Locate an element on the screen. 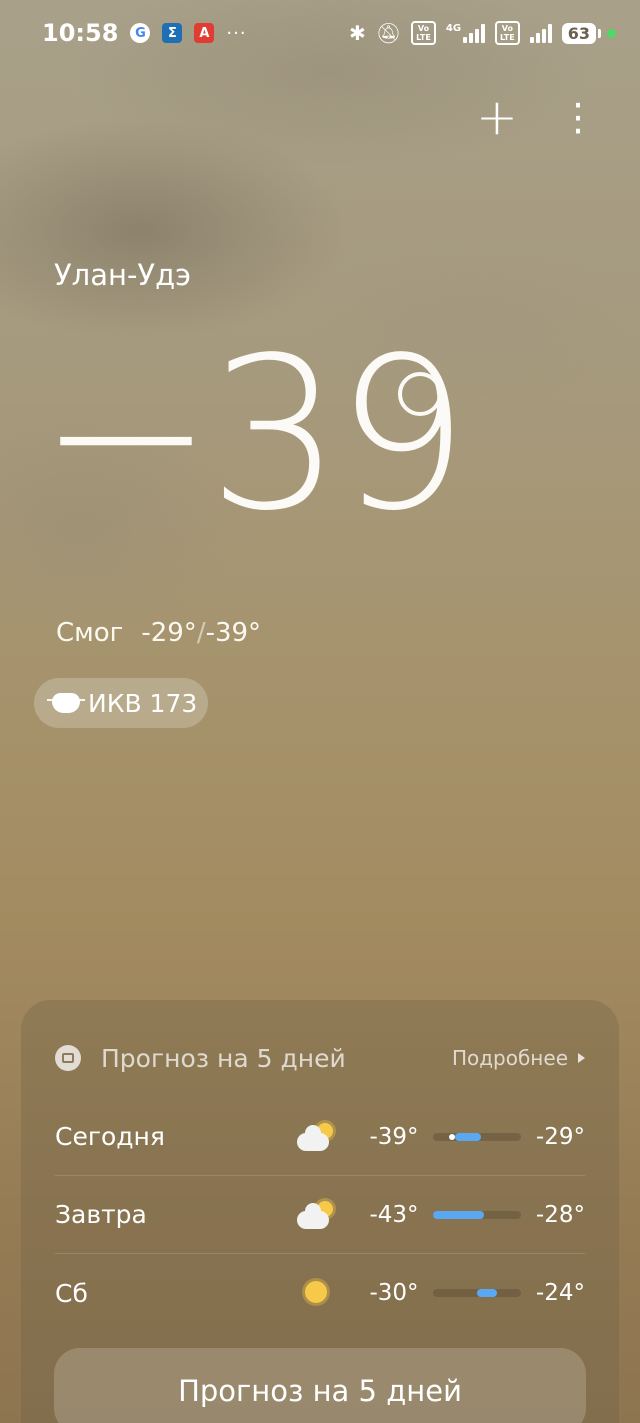  current-temperature: −39 is located at coordinates (253, 434).